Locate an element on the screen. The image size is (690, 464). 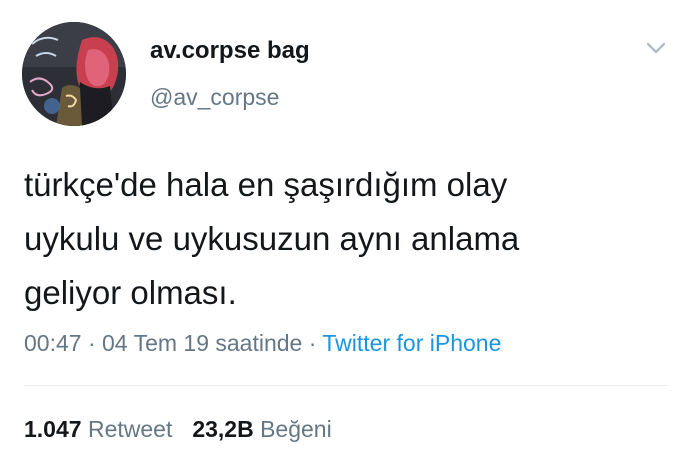
tweet-time: 00:47 is located at coordinates (53, 343).